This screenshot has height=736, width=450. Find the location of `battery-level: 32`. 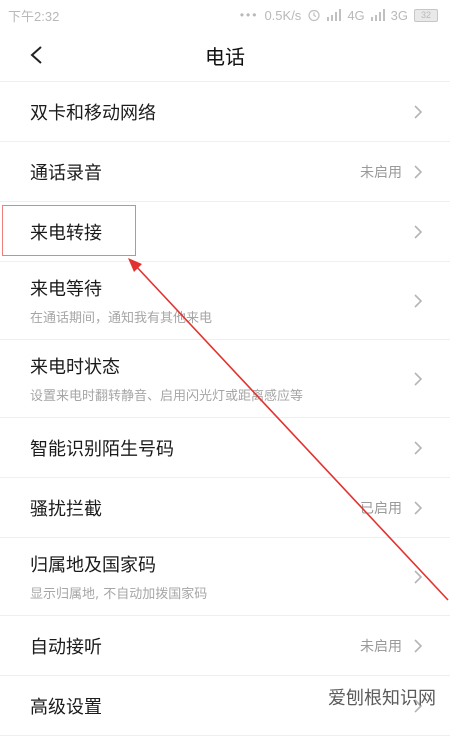

battery-level: 32 is located at coordinates (425, 15).